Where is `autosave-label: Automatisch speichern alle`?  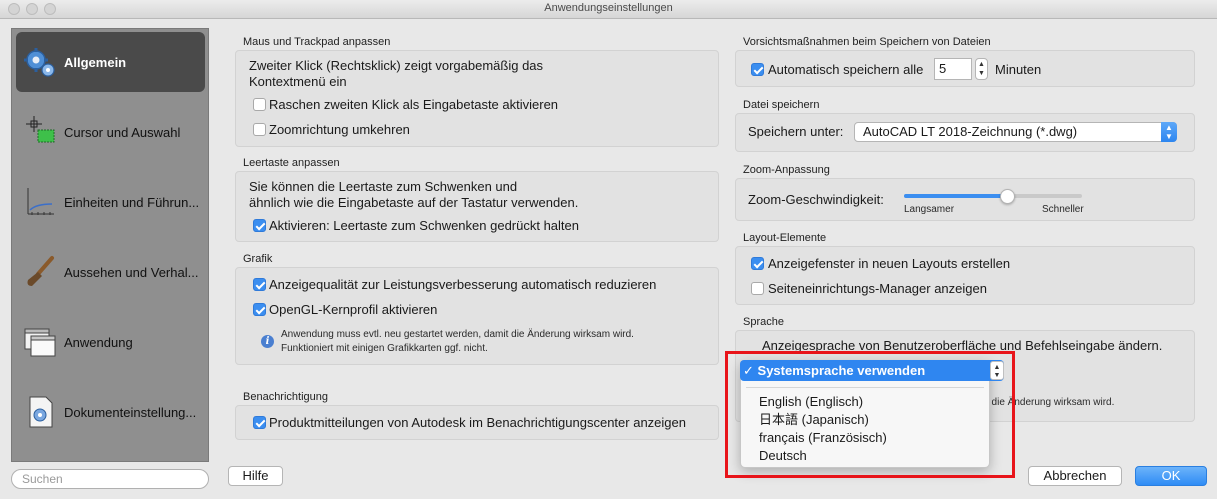 autosave-label: Automatisch speichern alle is located at coordinates (845, 70).